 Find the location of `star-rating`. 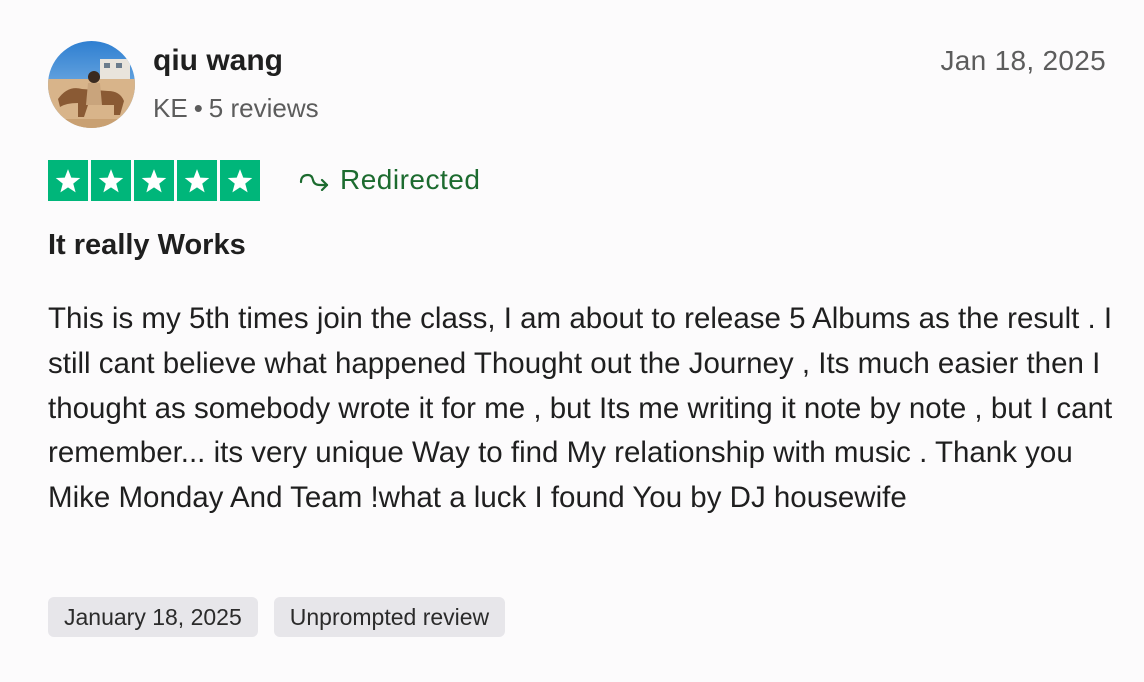

star-rating is located at coordinates (154, 180).